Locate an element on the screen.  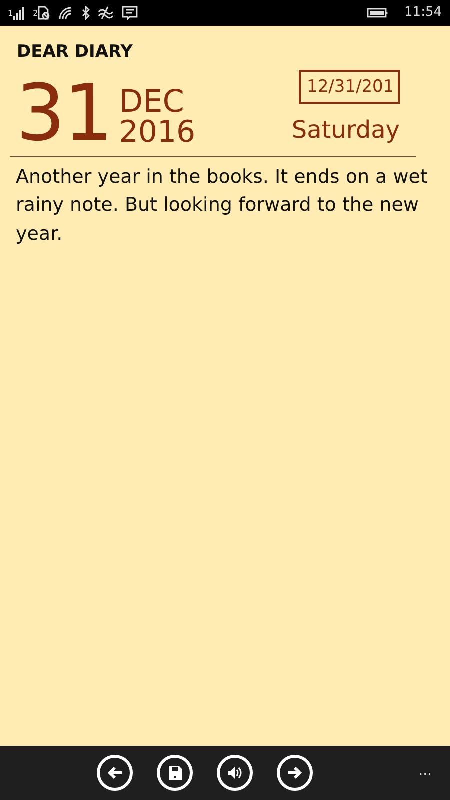
message-icon is located at coordinates (130, 13).